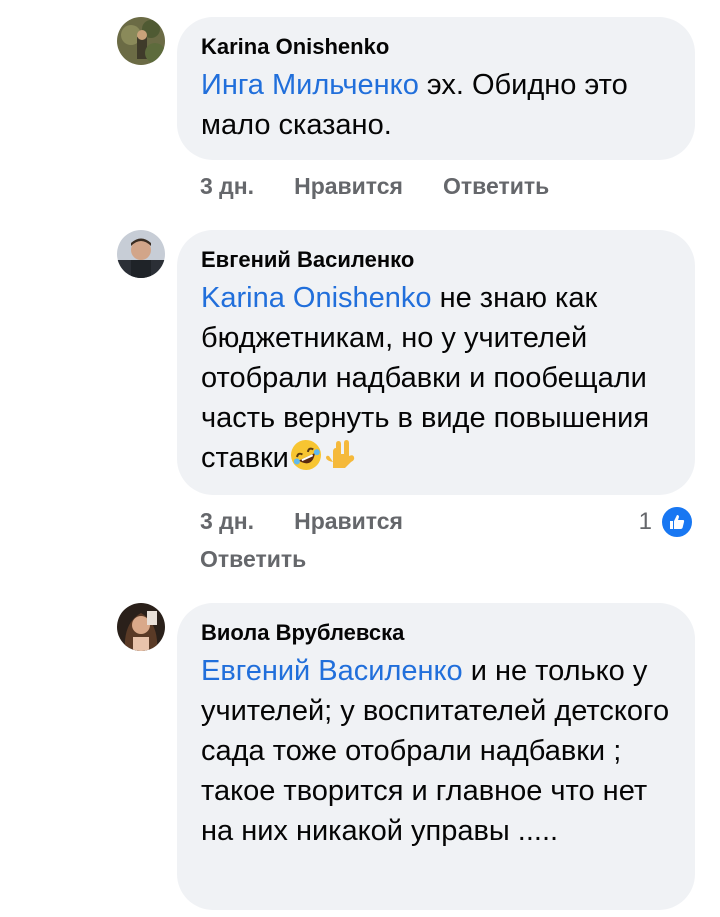  What do you see at coordinates (316, 298) in the screenshot?
I see `mention-link: Karina Onishenko` at bounding box center [316, 298].